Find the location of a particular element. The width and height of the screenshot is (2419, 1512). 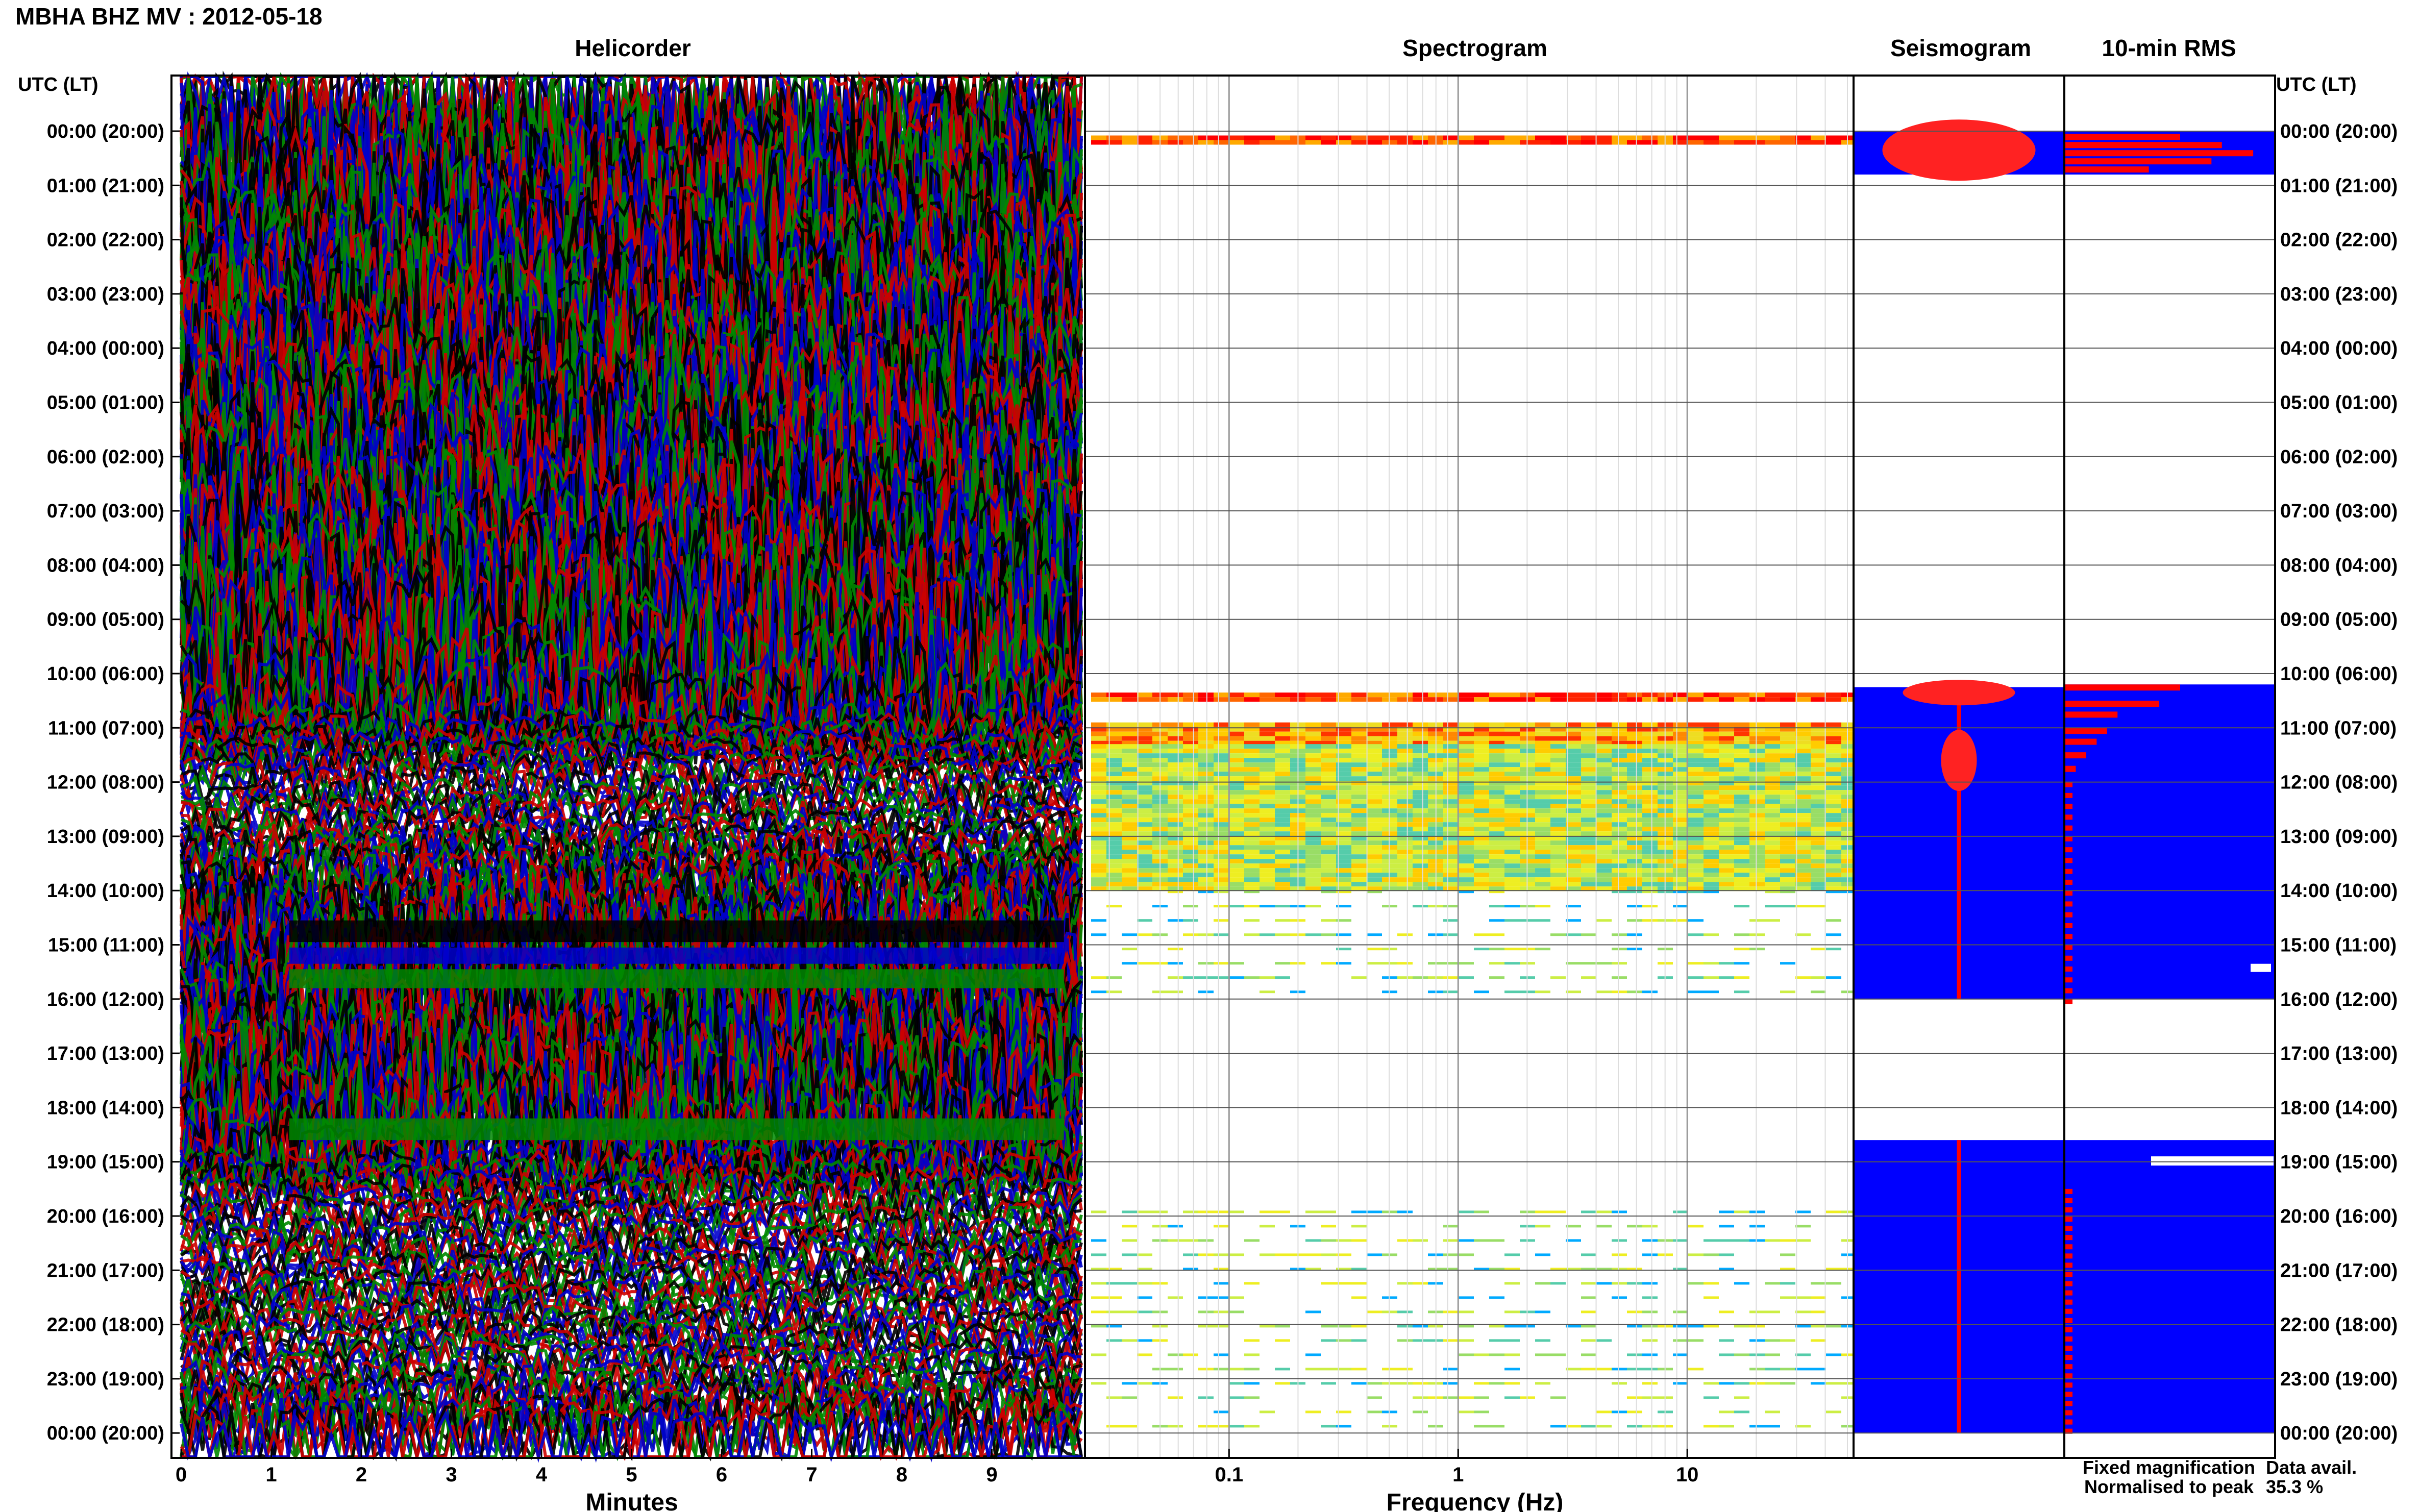

y-tick-label-left: 17:00 (13:00) is located at coordinates (105, 1053).